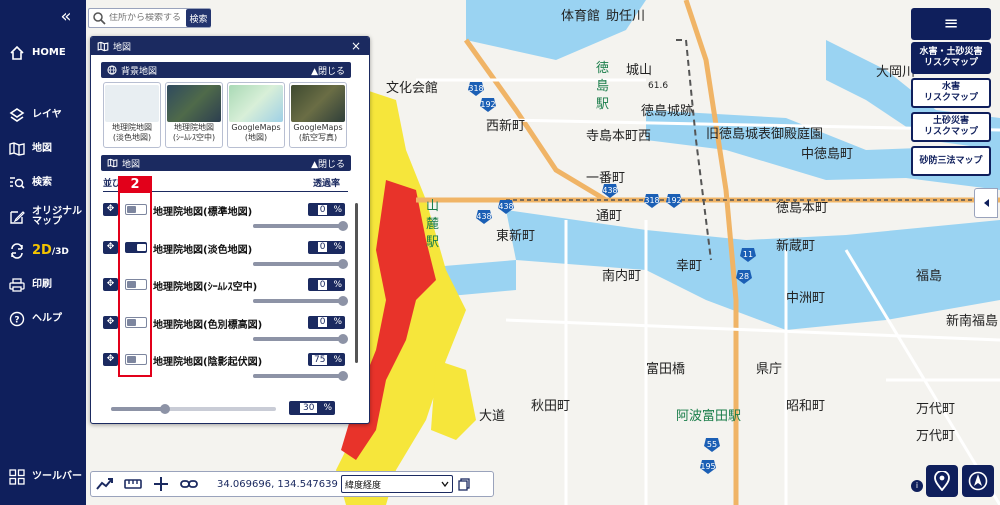 The image size is (1000, 505). I want to click on bg-card-google-map: GoogleMaps (地図), so click(256, 115).